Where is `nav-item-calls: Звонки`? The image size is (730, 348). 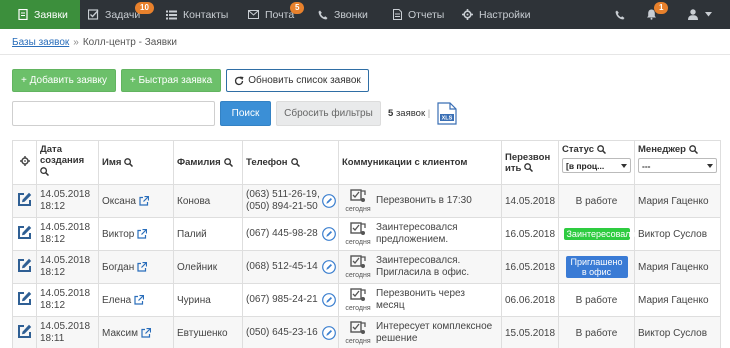
nav-item-calls: Звонки is located at coordinates (343, 14).